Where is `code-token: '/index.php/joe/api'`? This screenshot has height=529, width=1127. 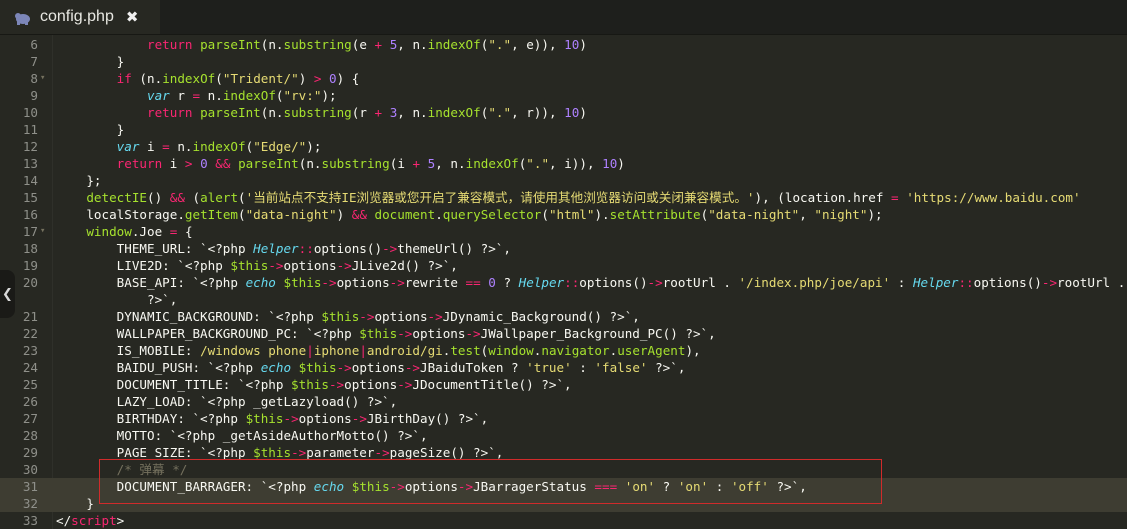
code-token: '/index.php/joe/api' is located at coordinates (814, 282).